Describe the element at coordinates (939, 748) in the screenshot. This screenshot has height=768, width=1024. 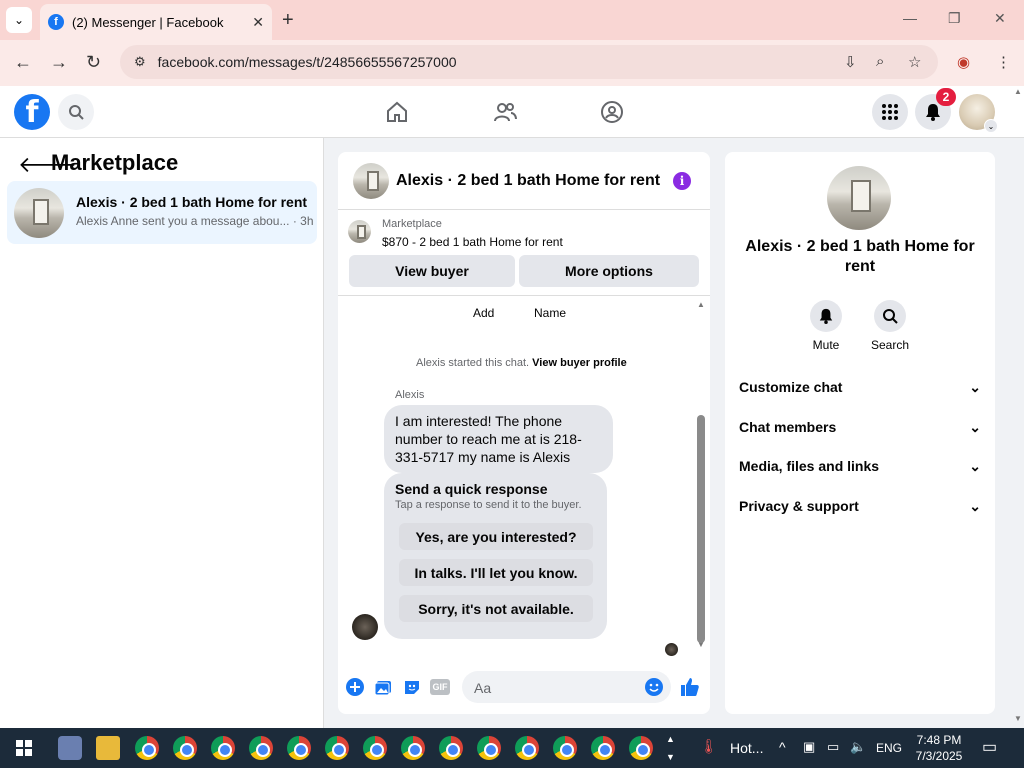
I see `system-clock: 7:48 PM 7/3/2025` at that location.